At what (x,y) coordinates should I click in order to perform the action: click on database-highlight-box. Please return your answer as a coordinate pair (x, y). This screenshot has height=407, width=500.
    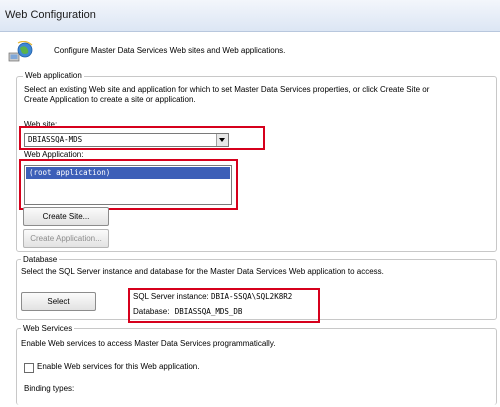
    Looking at the image, I should click on (224, 305).